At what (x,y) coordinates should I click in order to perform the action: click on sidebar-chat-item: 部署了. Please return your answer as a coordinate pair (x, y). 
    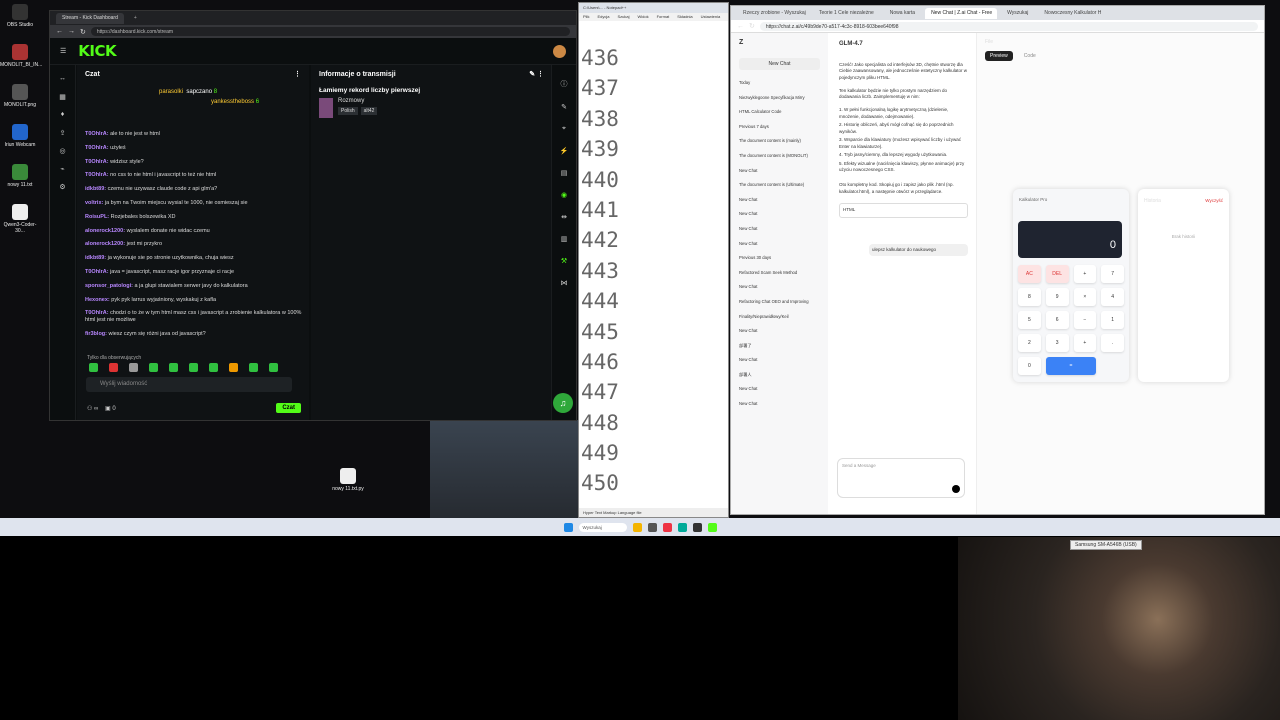
    Looking at the image, I should click on (779, 346).